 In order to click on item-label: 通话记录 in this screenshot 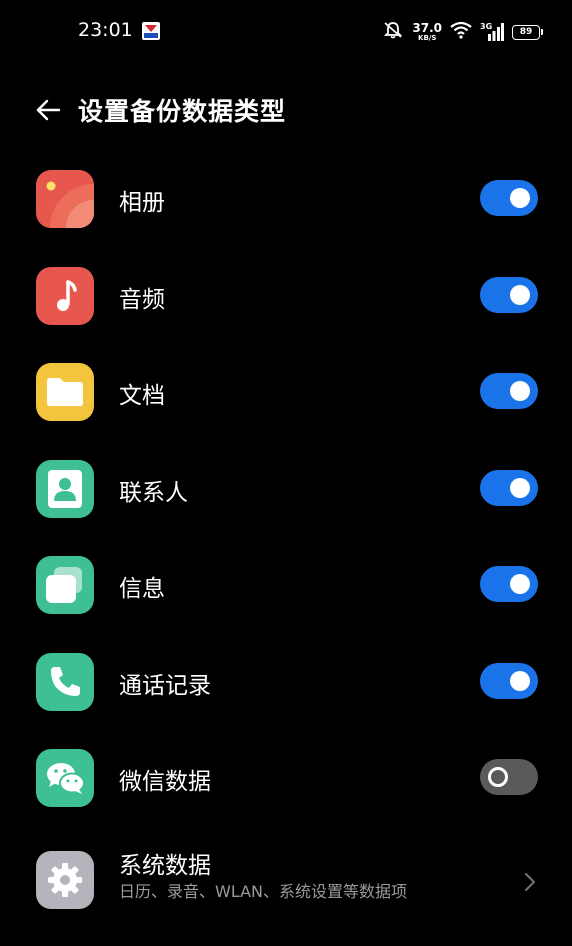, I will do `click(165, 686)`.